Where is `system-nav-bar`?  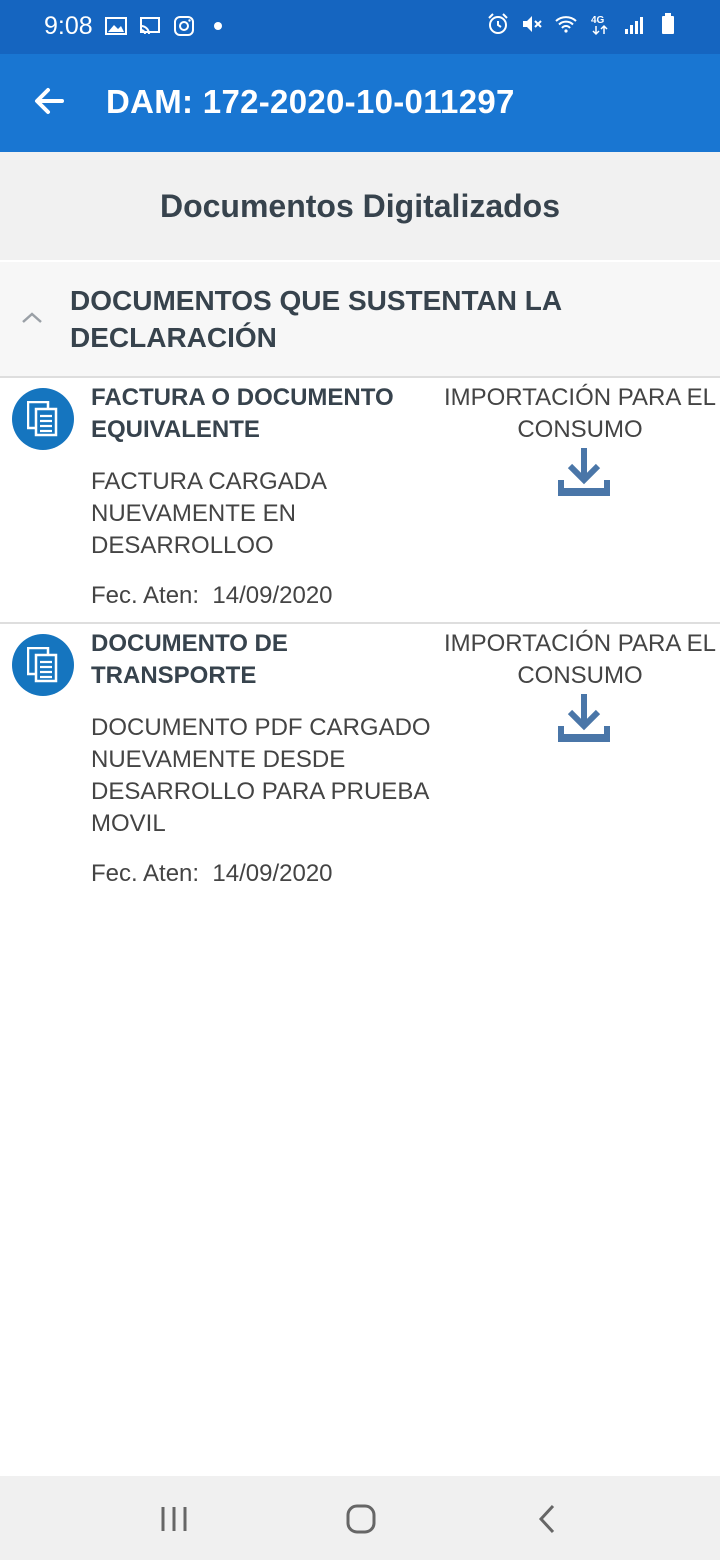 system-nav-bar is located at coordinates (360, 1518).